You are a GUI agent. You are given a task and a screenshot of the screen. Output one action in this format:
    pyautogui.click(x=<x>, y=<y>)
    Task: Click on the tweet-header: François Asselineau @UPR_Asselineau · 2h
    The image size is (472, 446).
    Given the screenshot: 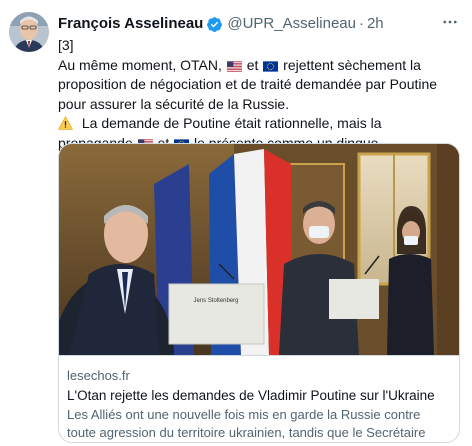 What is the action you would take?
    pyautogui.click(x=221, y=24)
    